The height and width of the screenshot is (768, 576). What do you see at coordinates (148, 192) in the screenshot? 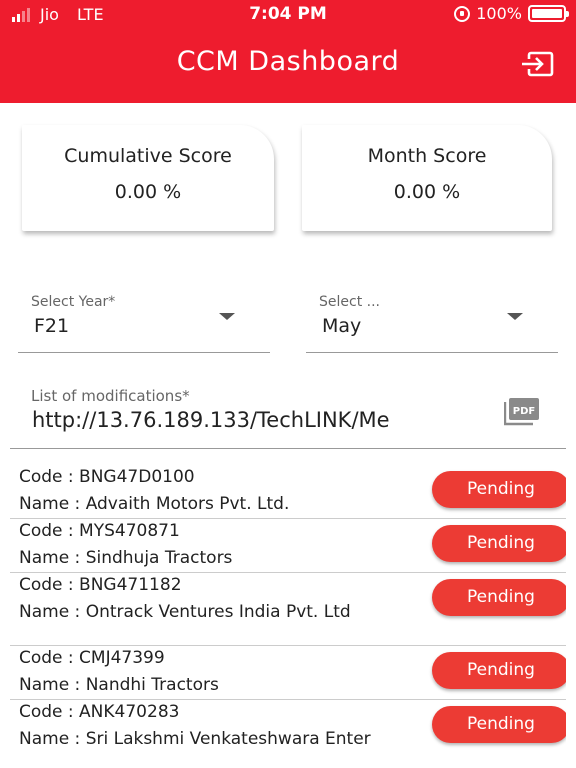
I see `cumulative-score-value: 0.00 %` at bounding box center [148, 192].